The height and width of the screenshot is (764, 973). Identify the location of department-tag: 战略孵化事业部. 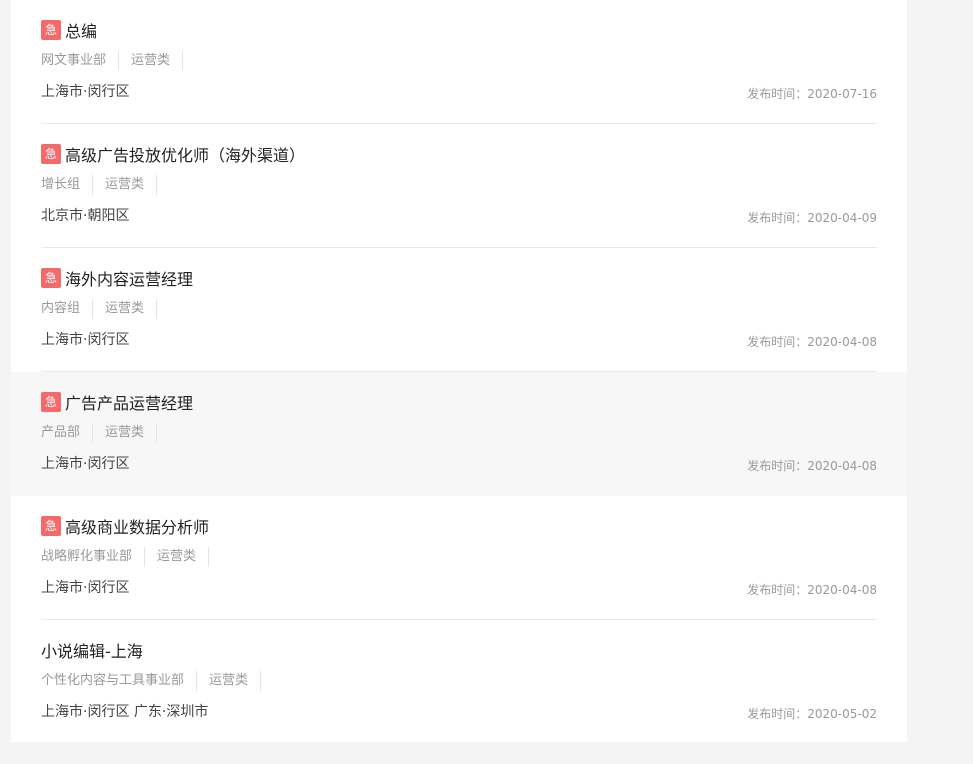
(93, 557).